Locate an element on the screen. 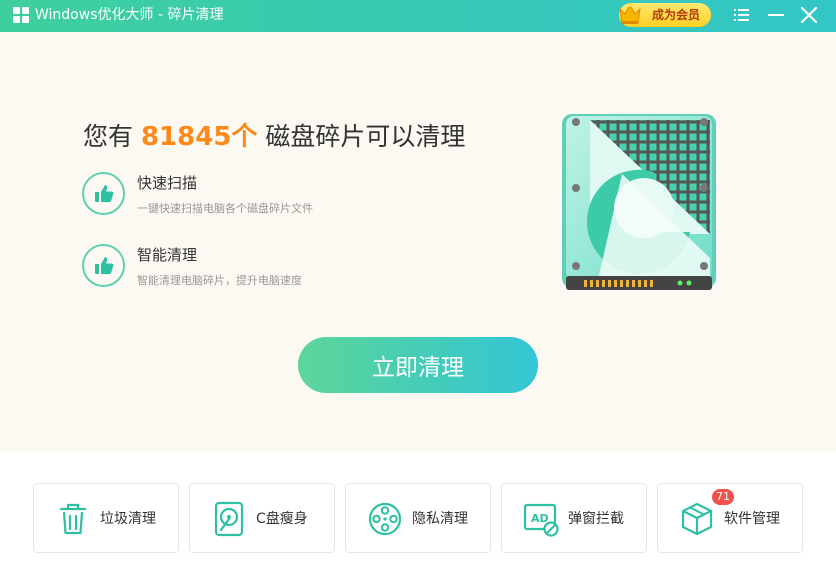 Image resolution: width=836 pixels, height=574 pixels. trash-icon is located at coordinates (73, 519).